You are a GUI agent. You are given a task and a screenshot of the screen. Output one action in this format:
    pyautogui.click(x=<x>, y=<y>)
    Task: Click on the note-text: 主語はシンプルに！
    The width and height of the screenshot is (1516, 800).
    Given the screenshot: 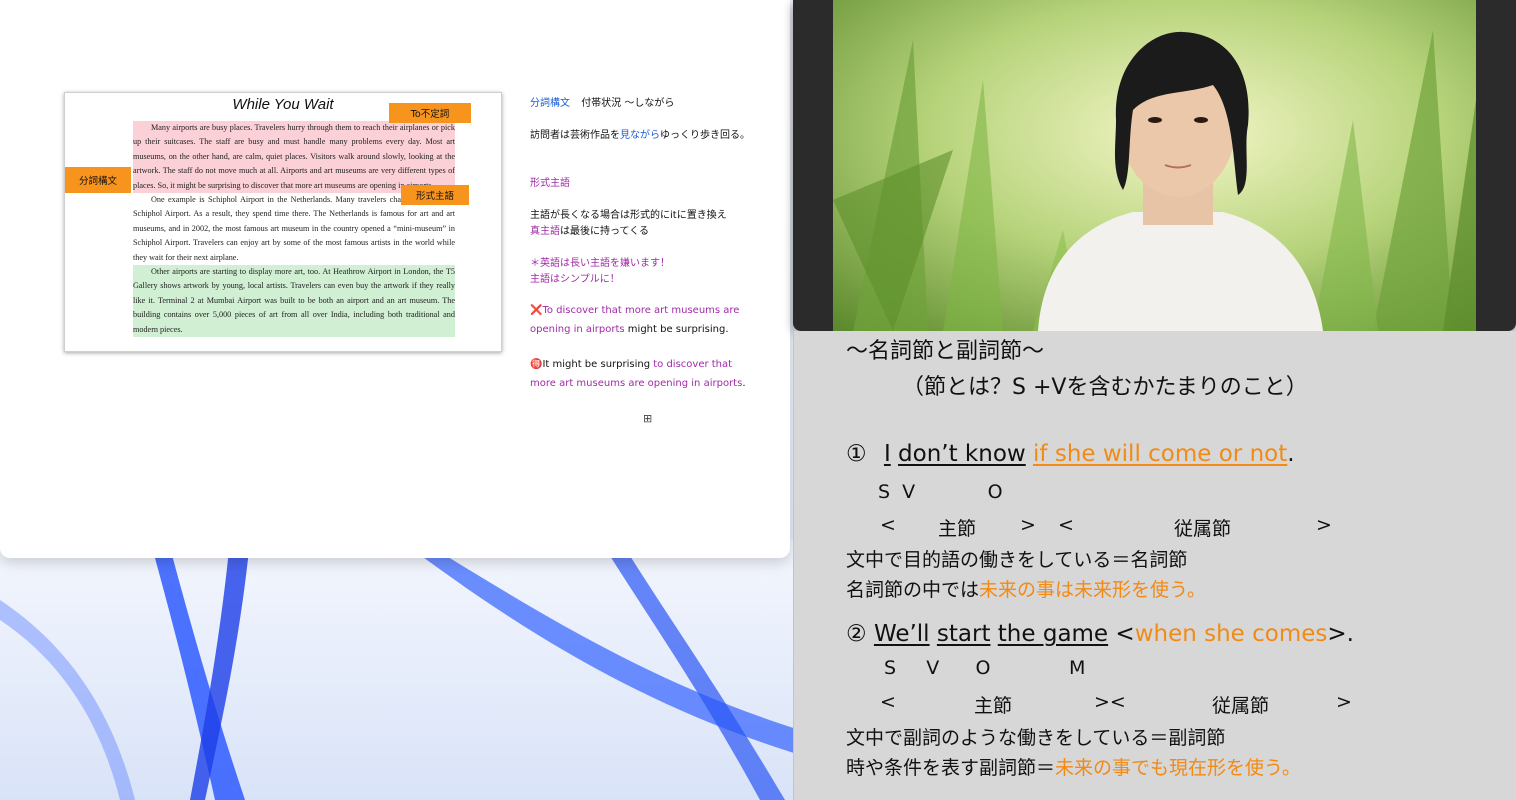 What is the action you would take?
    pyautogui.click(x=575, y=279)
    